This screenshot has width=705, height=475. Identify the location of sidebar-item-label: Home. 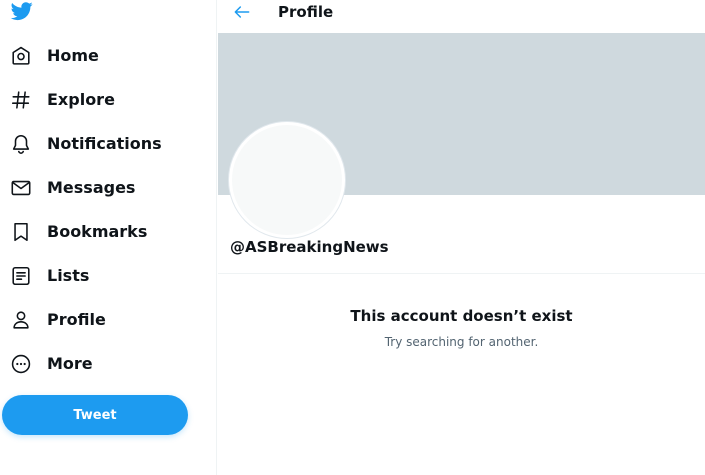
(73, 55).